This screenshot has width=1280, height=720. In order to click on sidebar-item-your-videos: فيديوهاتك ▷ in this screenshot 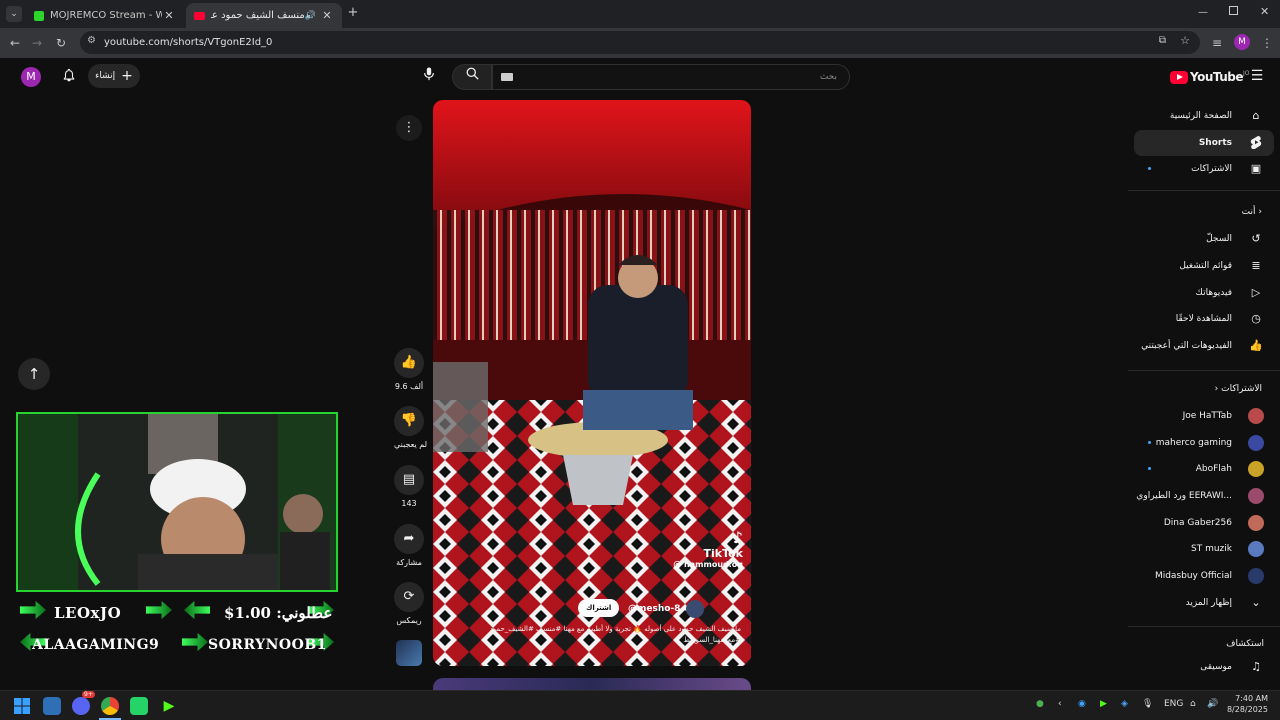, I will do `click(1204, 293)`.